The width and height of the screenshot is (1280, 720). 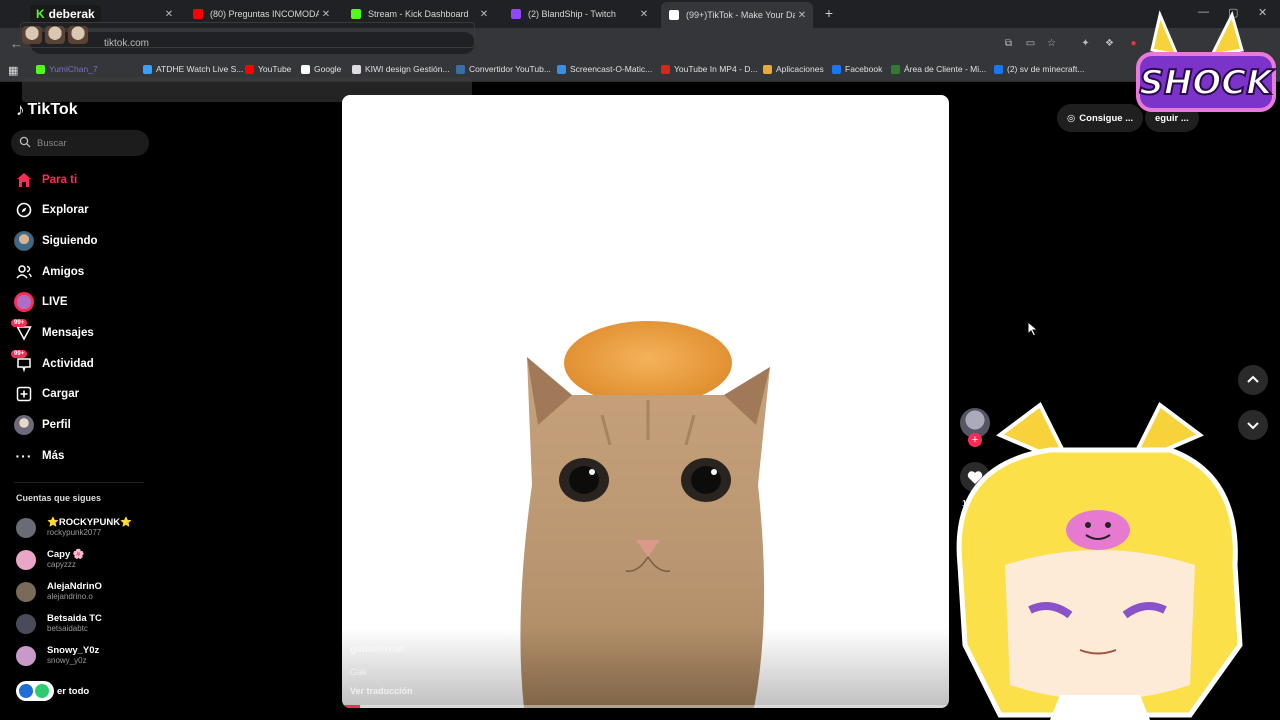 What do you see at coordinates (73, 650) in the screenshot?
I see `account-name: Snowy_Y0z` at bounding box center [73, 650].